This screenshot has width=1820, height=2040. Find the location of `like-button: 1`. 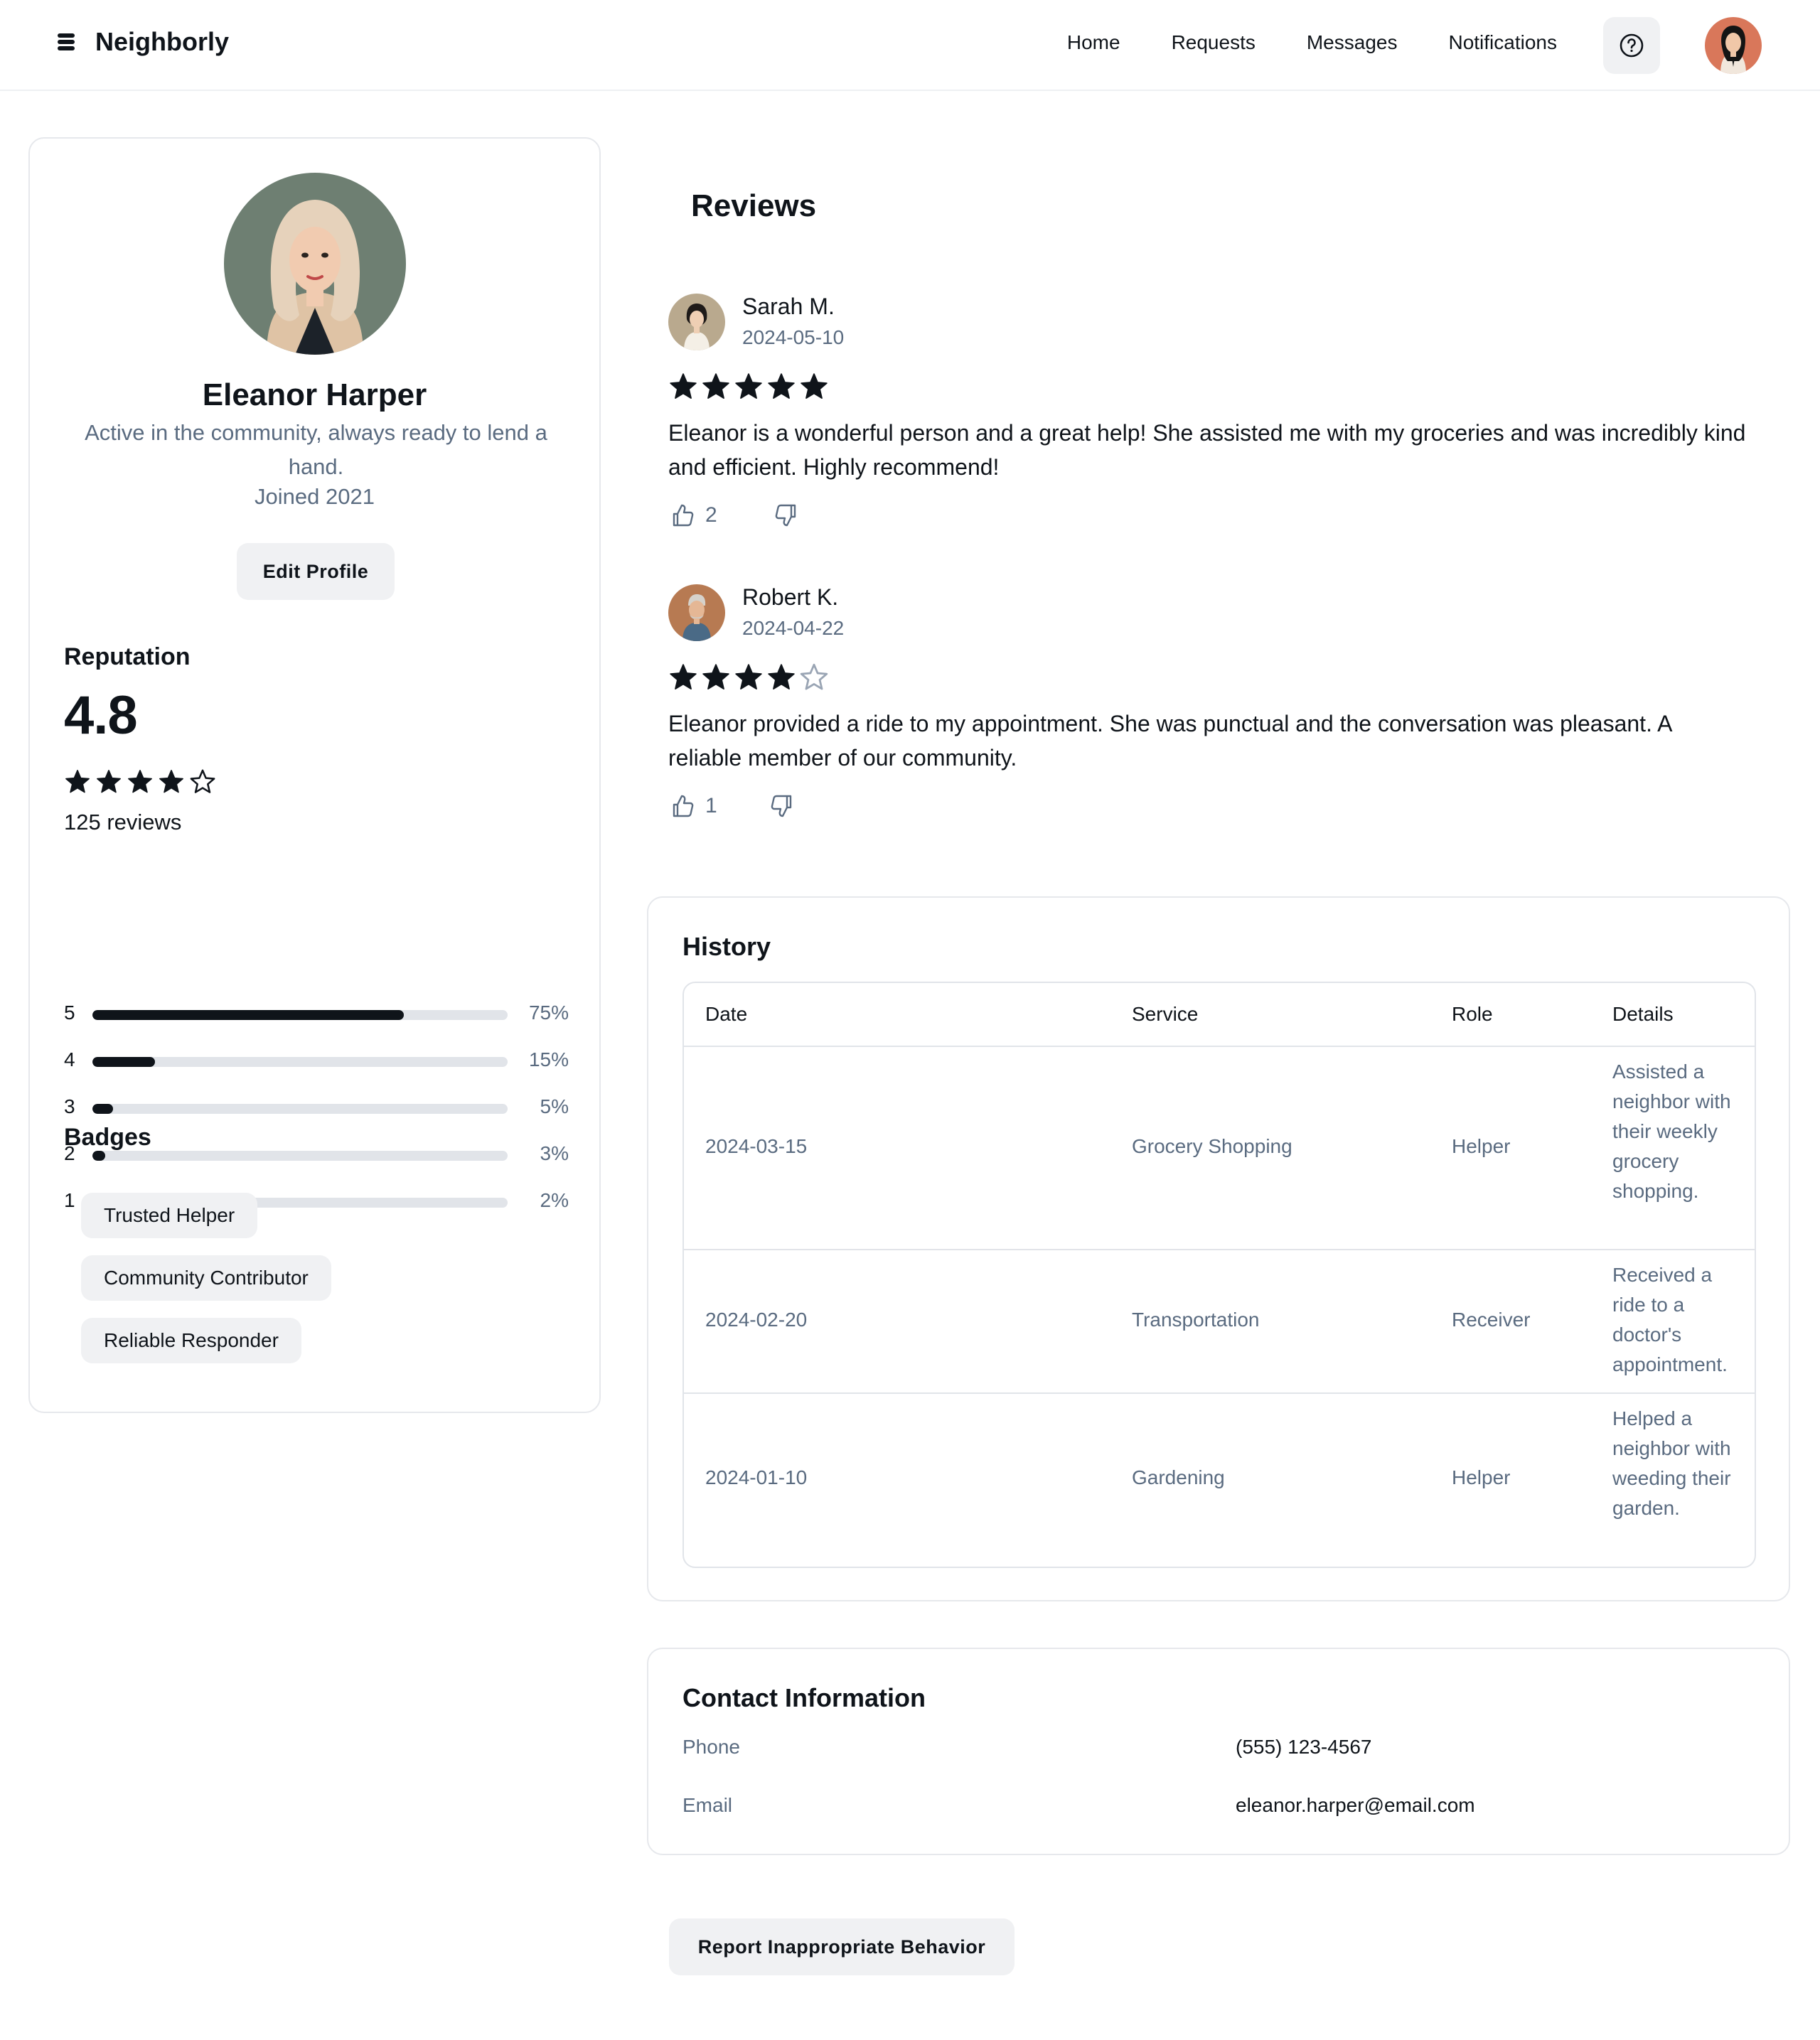

like-button: 1 is located at coordinates (692, 806).